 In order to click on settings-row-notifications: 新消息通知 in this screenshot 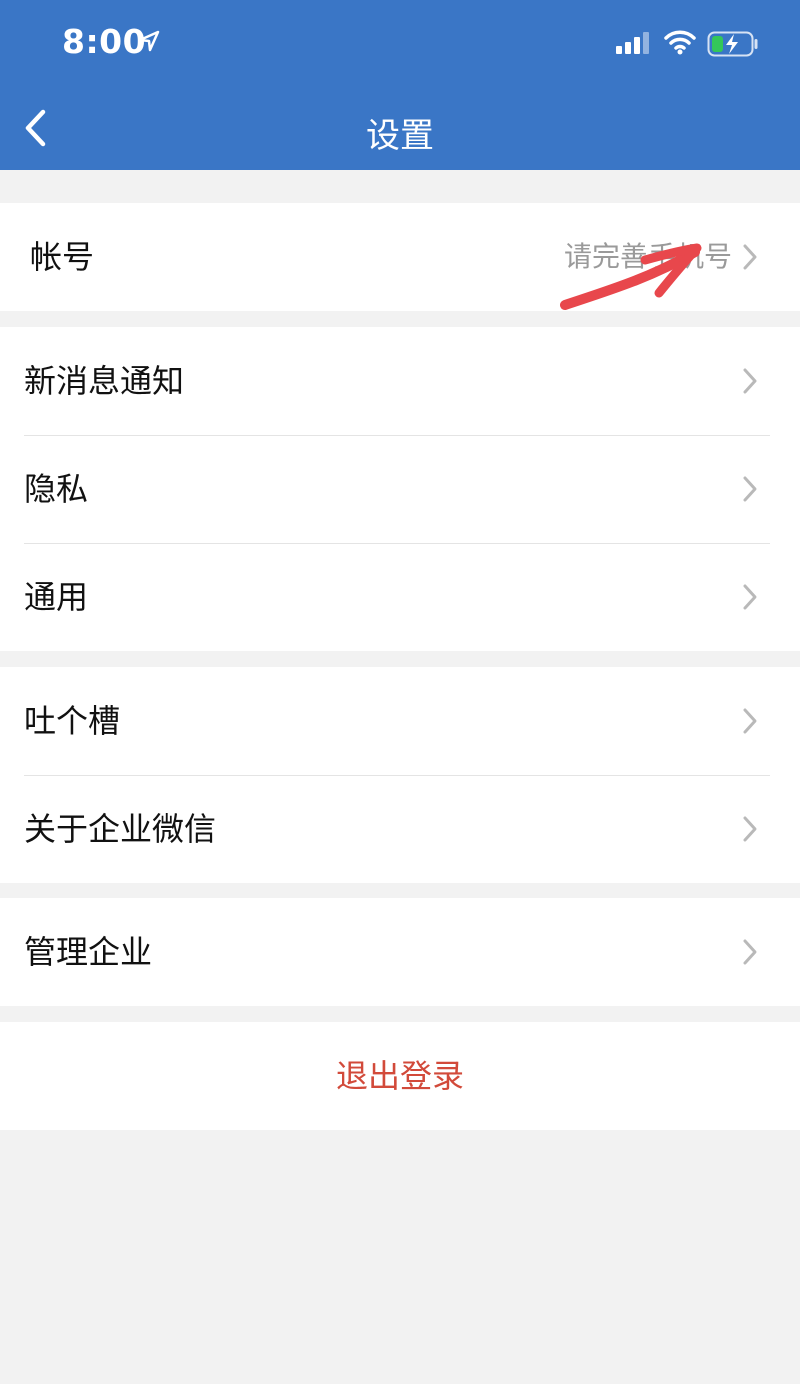, I will do `click(400, 381)`.